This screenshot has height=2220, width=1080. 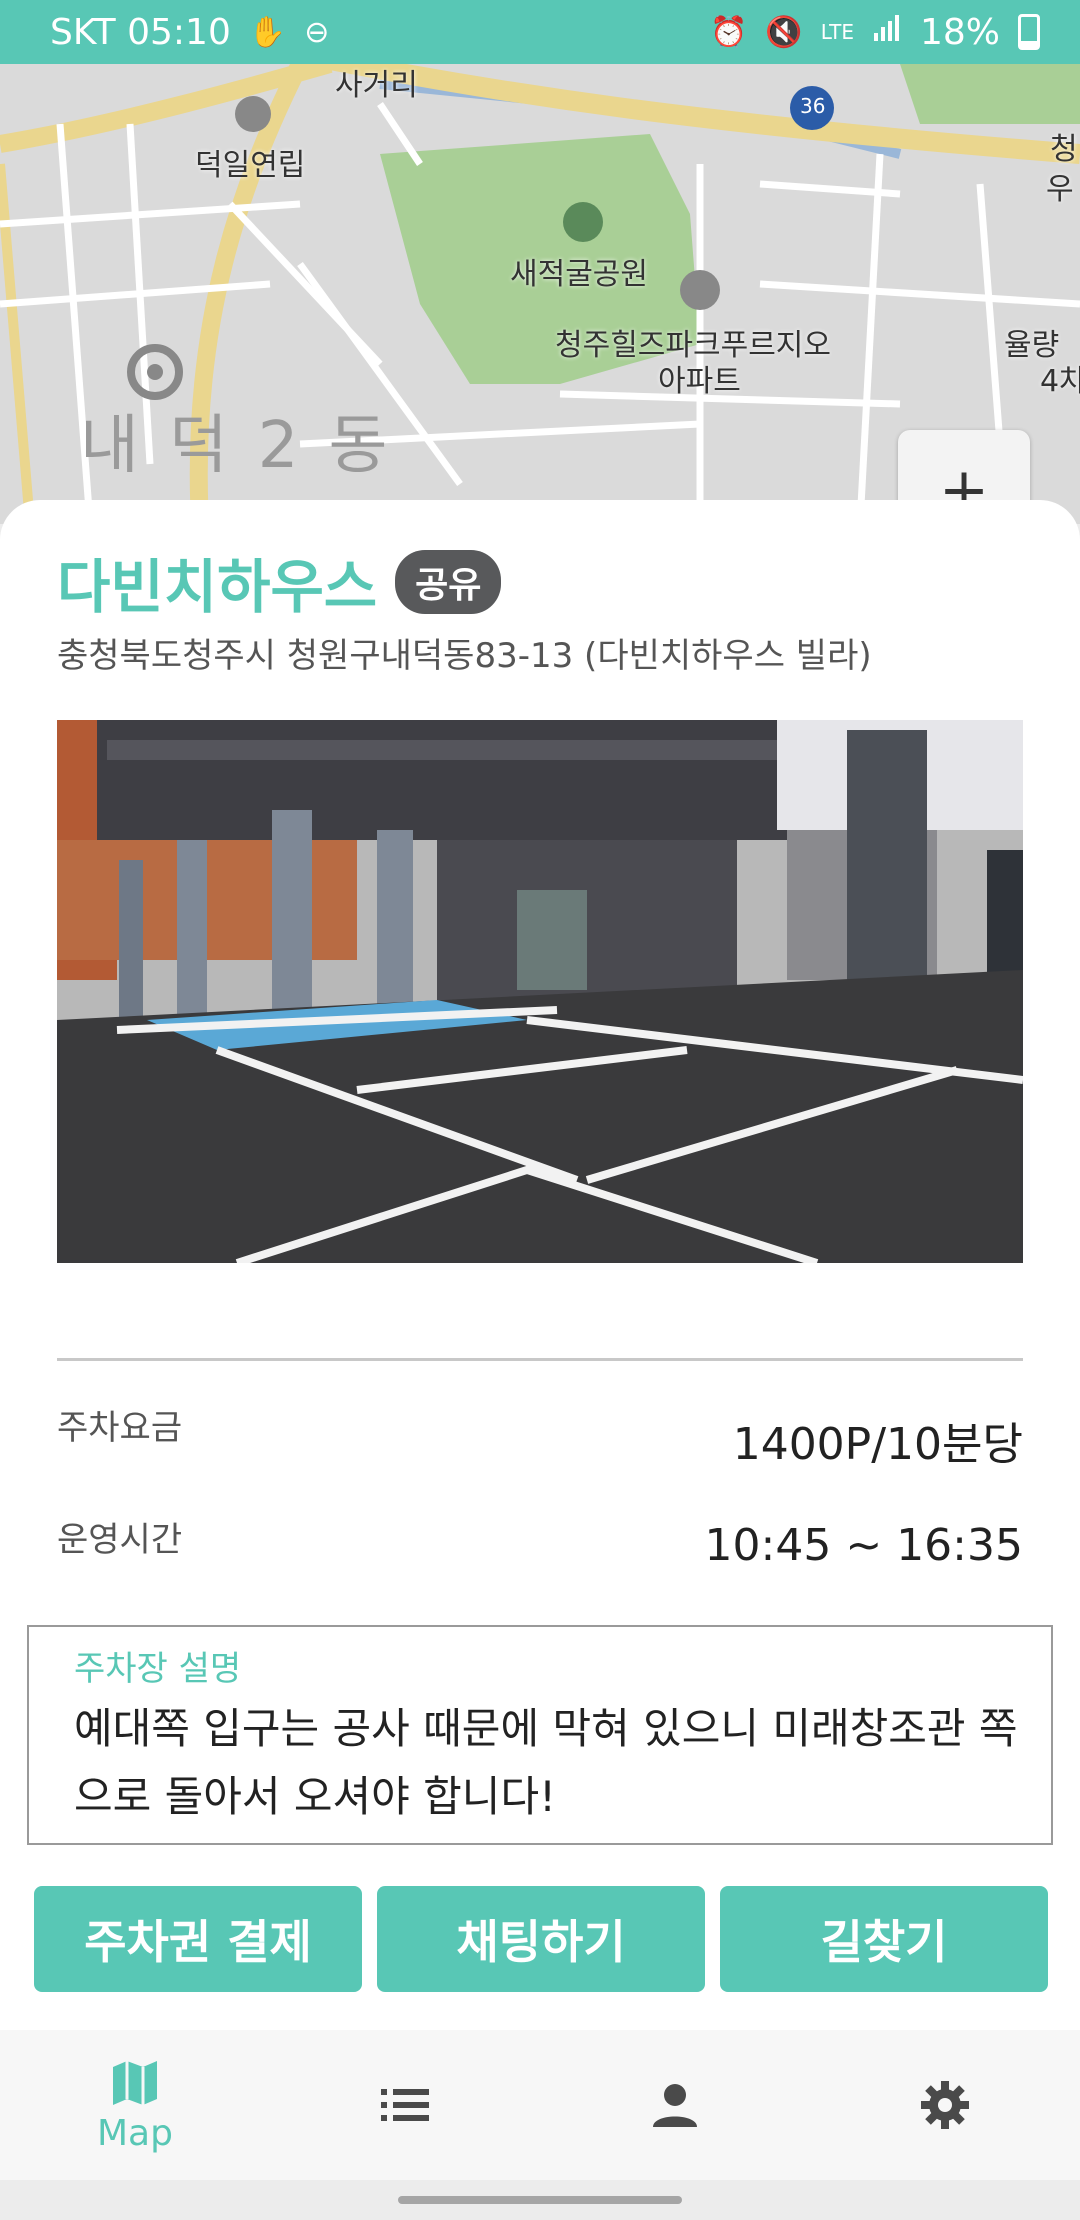 I want to click on description-title: 주차장 설명, so click(x=158, y=1669).